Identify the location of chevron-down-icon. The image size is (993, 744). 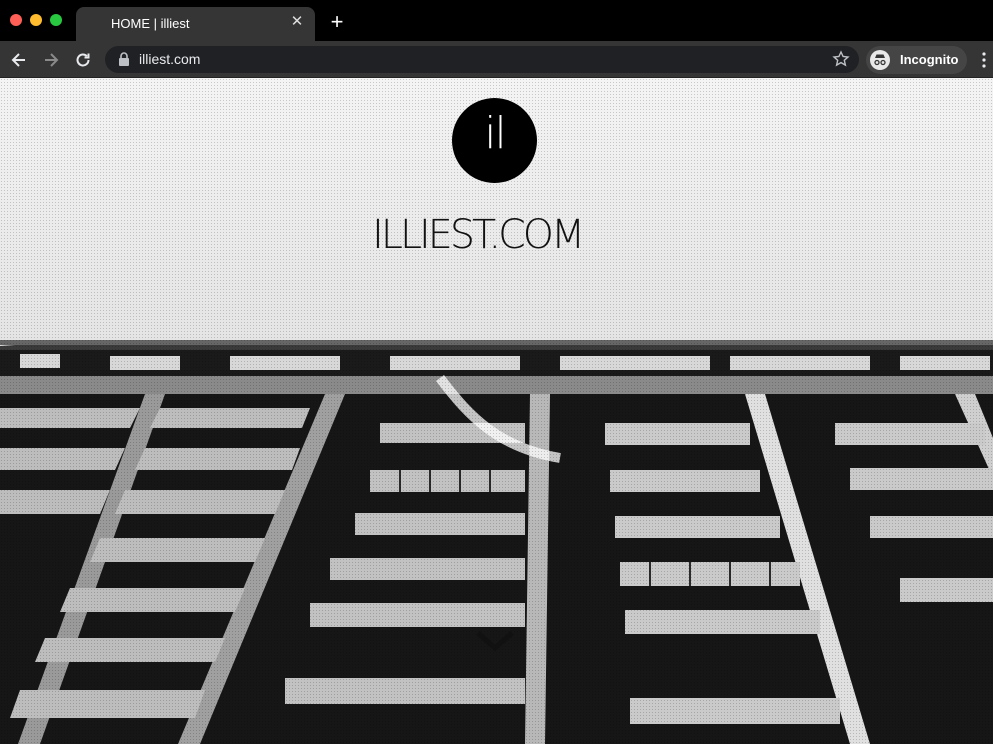
(495, 641).